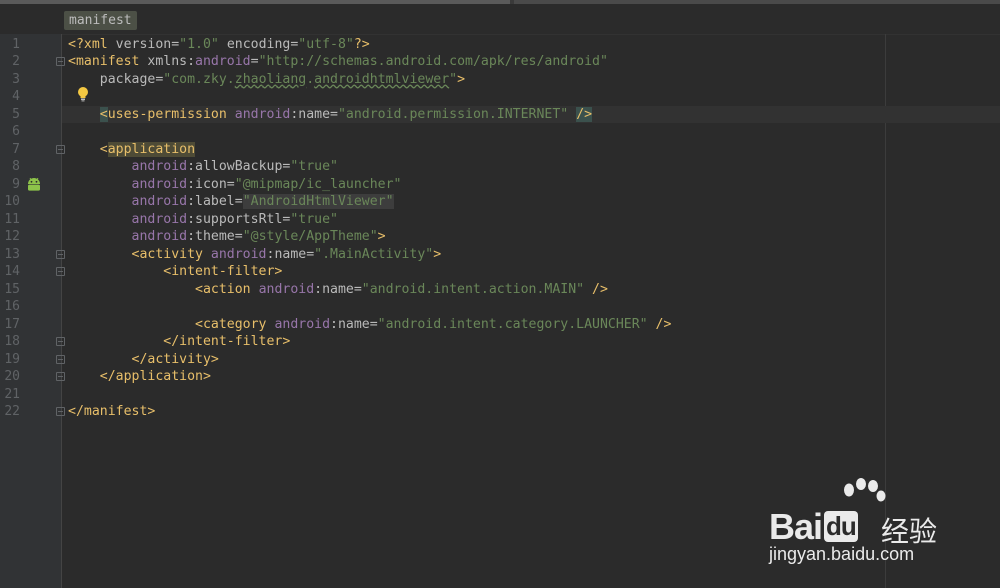 Image resolution: width=1000 pixels, height=588 pixels. Describe the element at coordinates (10, 412) in the screenshot. I see `line-number: 22` at that location.